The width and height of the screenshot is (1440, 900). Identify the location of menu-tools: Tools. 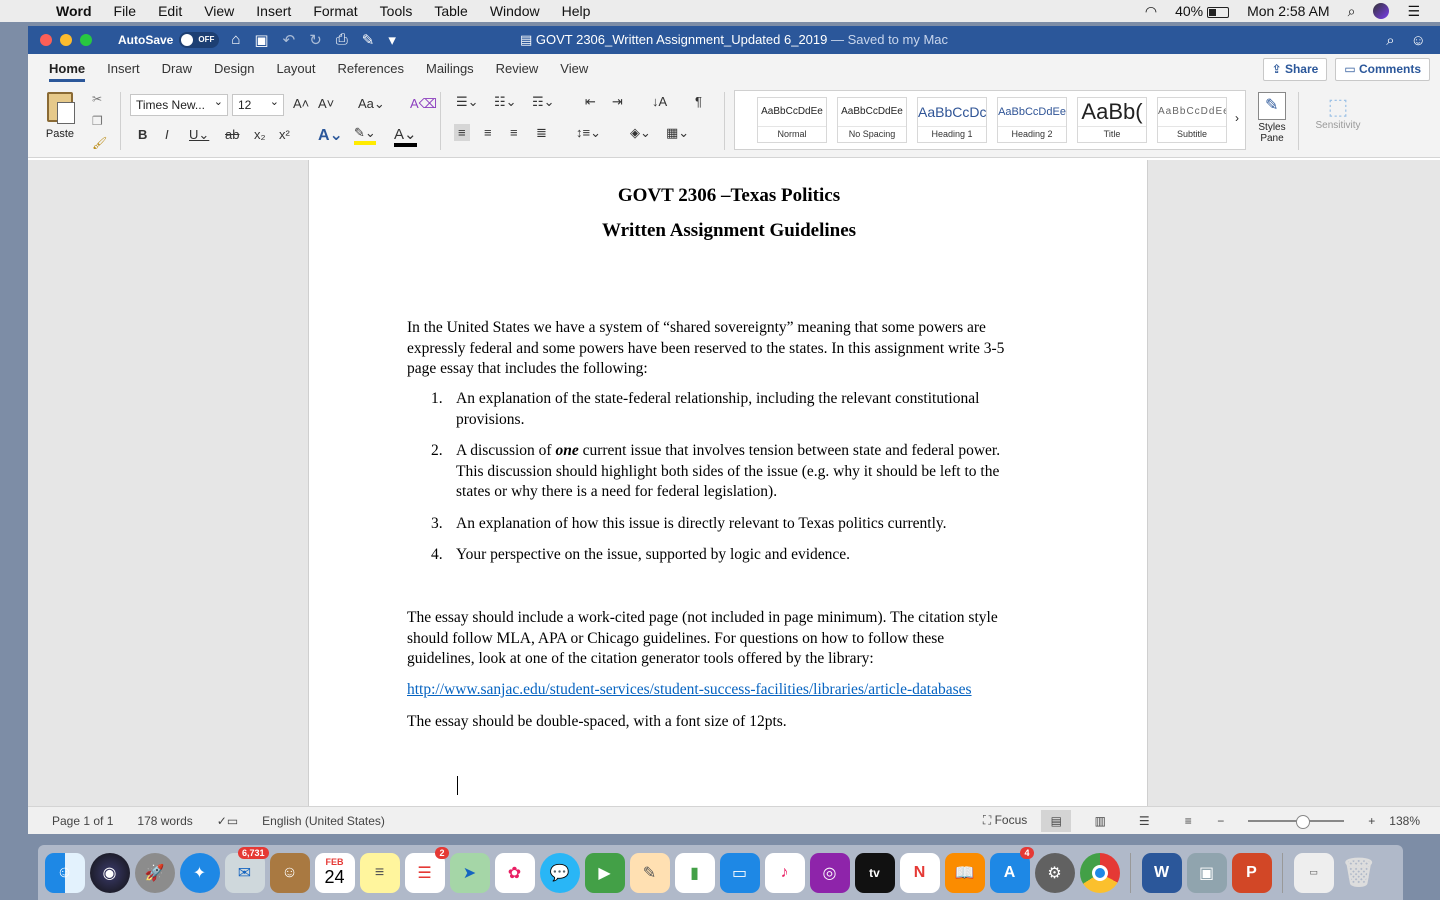
(396, 11).